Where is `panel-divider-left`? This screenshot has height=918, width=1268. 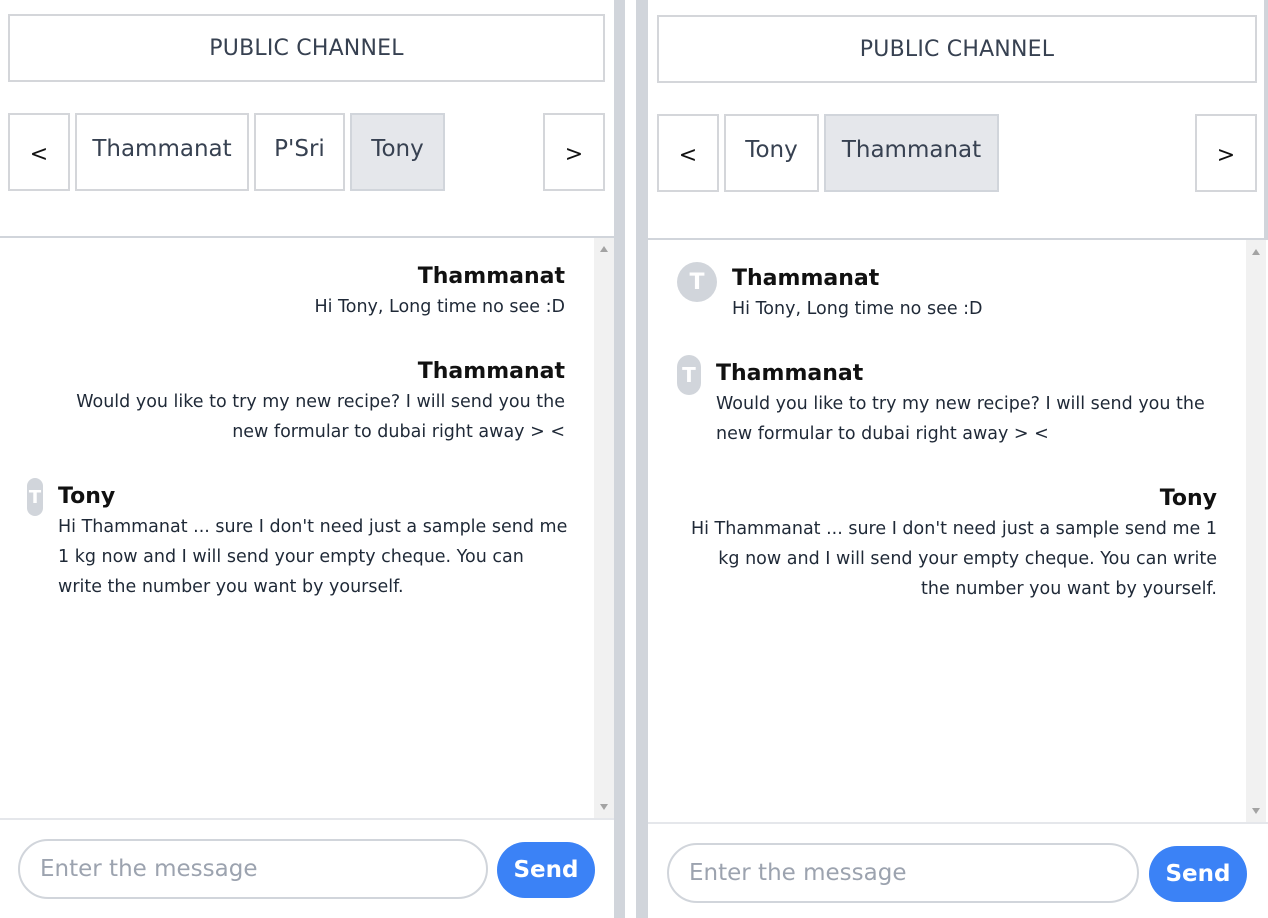 panel-divider-left is located at coordinates (619, 459).